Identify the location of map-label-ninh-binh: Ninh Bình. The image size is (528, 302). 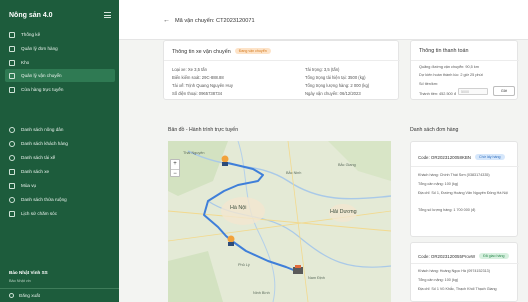
(261, 293).